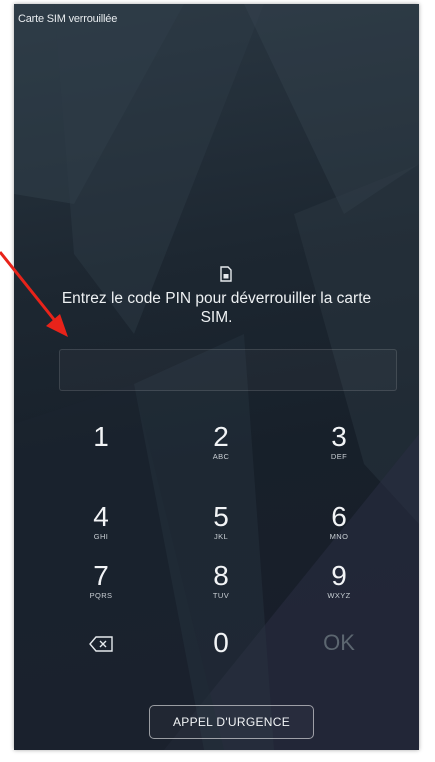  Describe the element at coordinates (221, 436) in the screenshot. I see `key-2-digit: 2` at that location.